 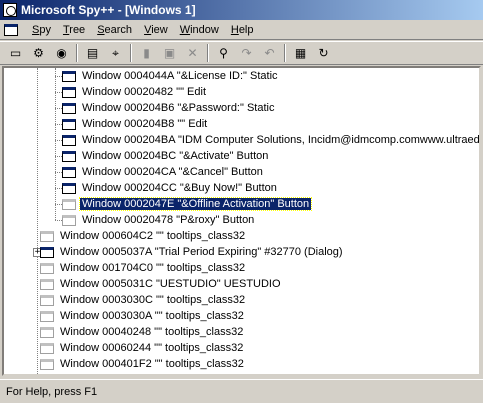 I want to click on tree-item: Window 0005031C "UESTUDIO" UESTUDIO, so click(x=161, y=284).